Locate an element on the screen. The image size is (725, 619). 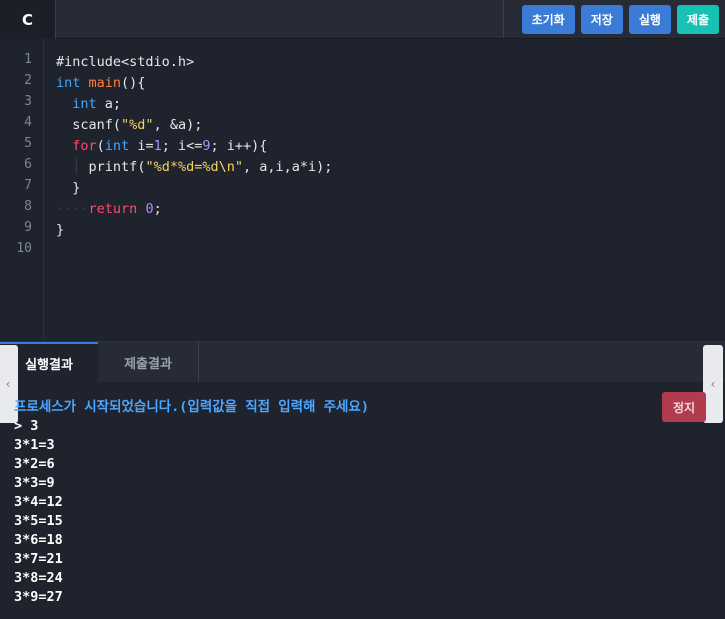
line-number-gutter: 1 2 3 4 5 6 7 8 9 10 is located at coordinates (22, 190).